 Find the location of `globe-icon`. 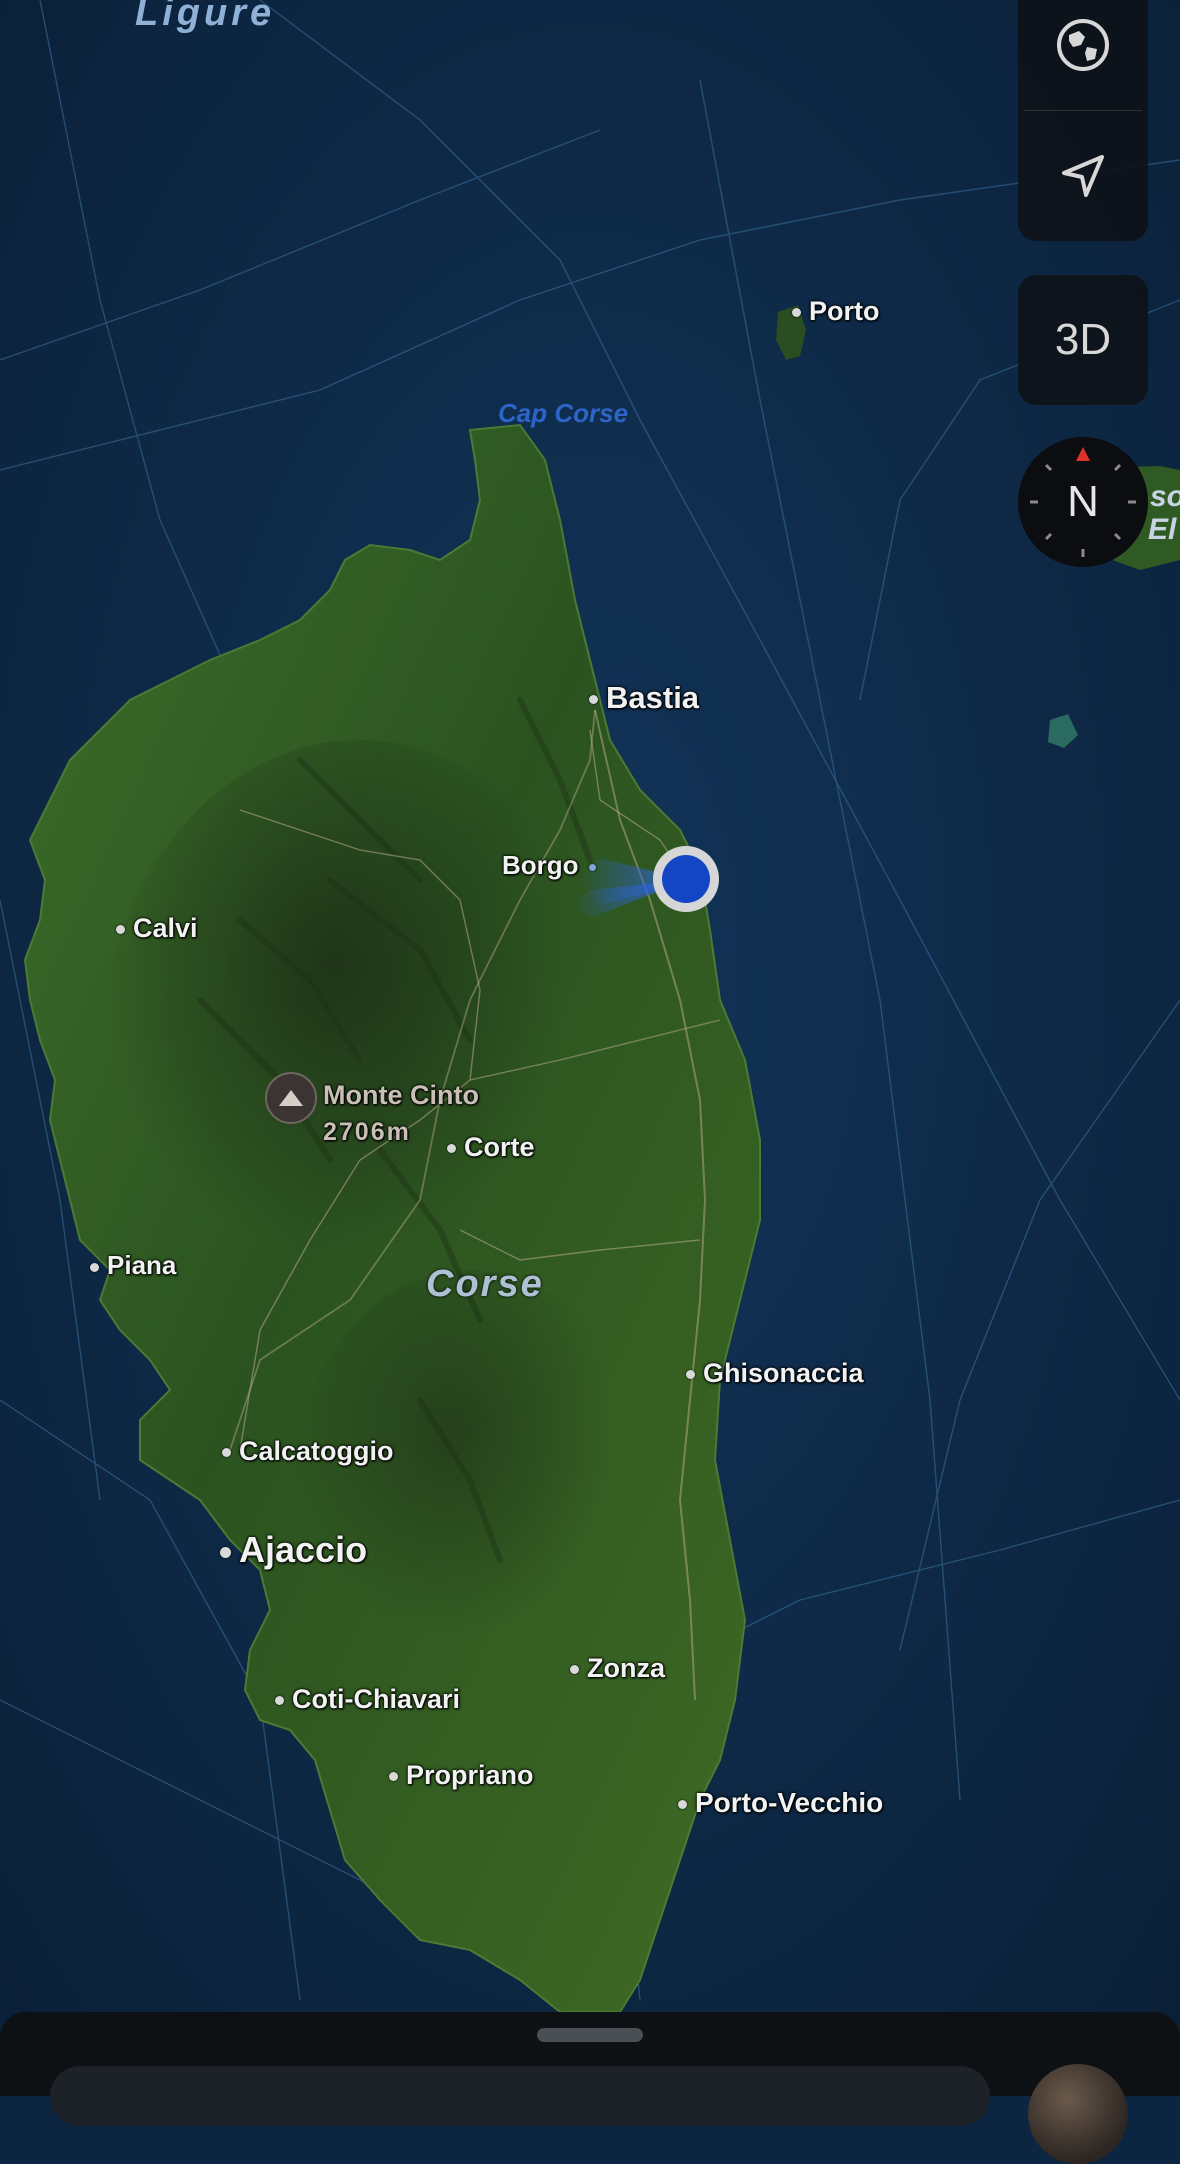

globe-icon is located at coordinates (1083, 45).